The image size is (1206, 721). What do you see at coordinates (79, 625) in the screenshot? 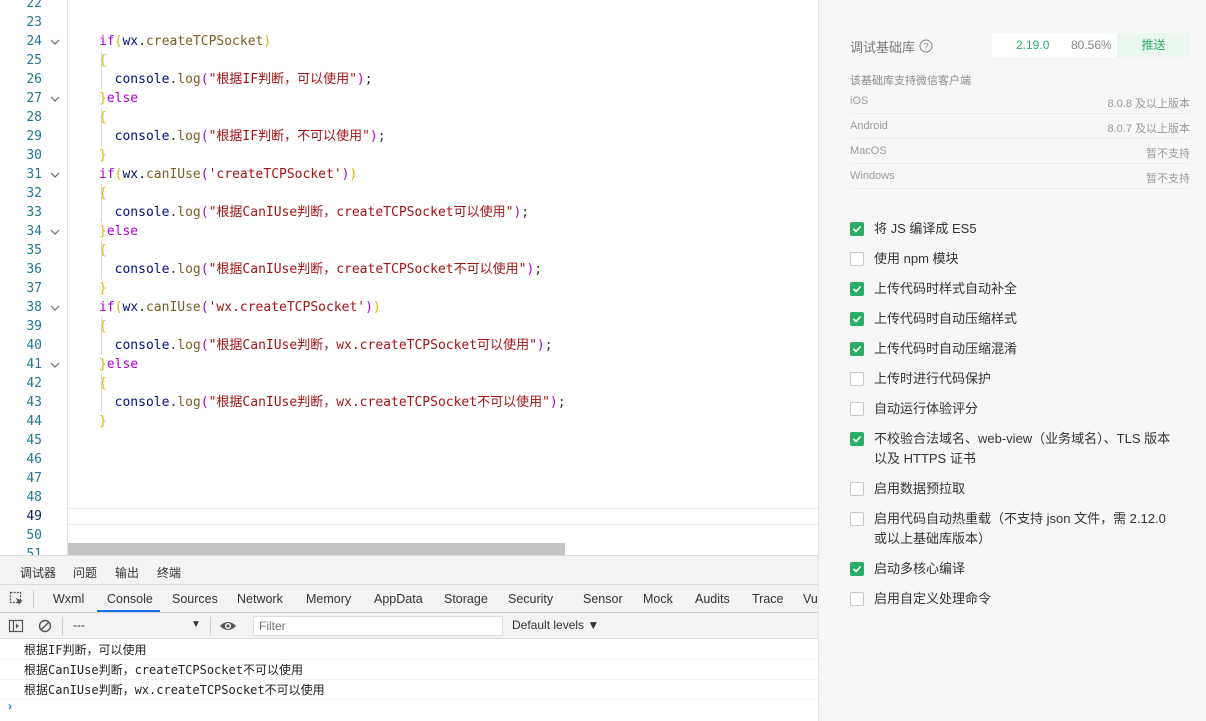
I see `context-selector: ---` at bounding box center [79, 625].